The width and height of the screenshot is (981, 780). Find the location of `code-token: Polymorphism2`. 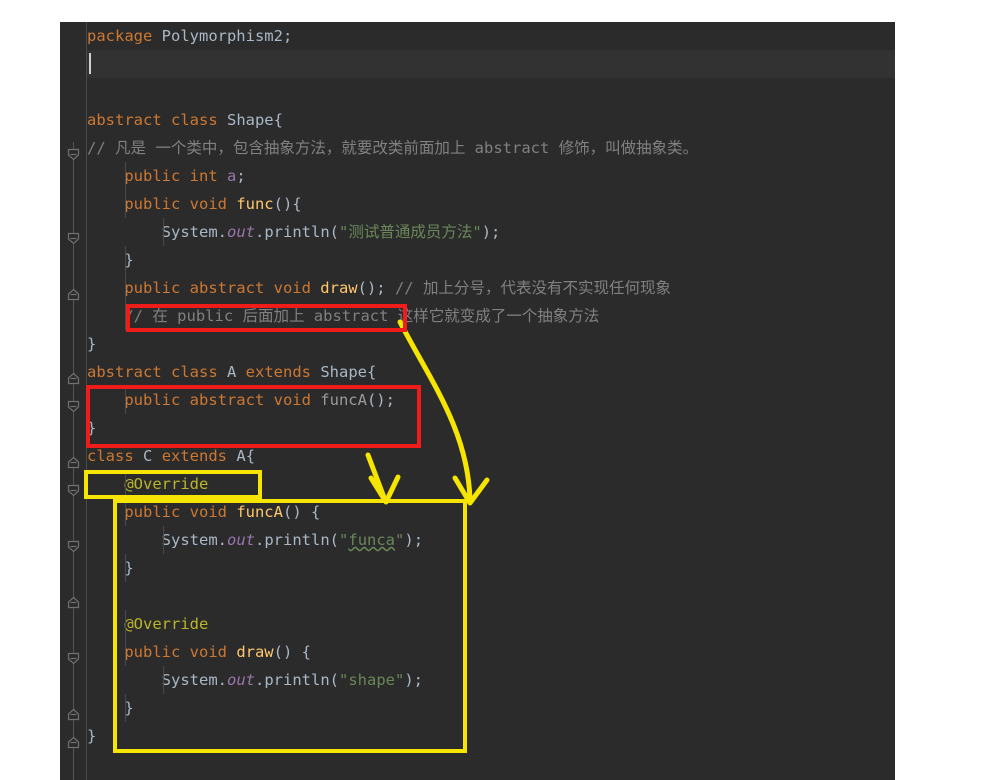

code-token: Polymorphism2 is located at coordinates (222, 36).